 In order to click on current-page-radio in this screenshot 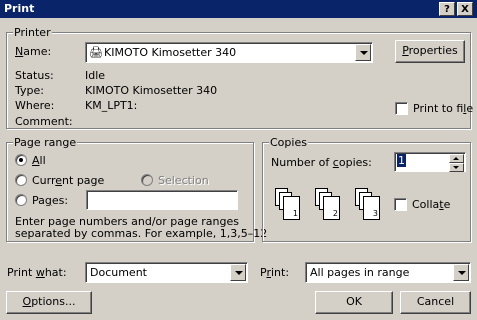, I will do `click(21, 180)`.